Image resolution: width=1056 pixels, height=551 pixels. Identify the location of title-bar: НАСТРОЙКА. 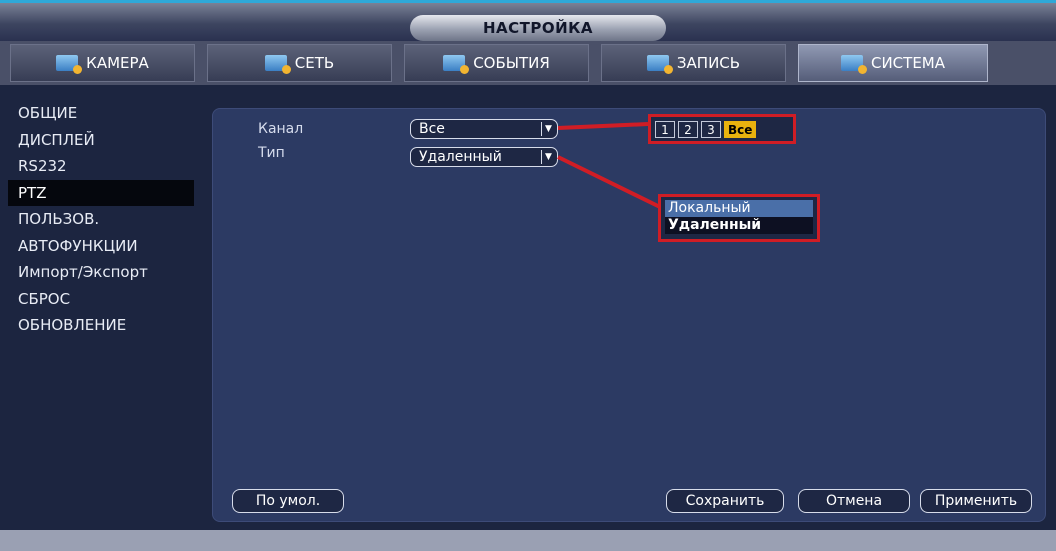
(528, 22).